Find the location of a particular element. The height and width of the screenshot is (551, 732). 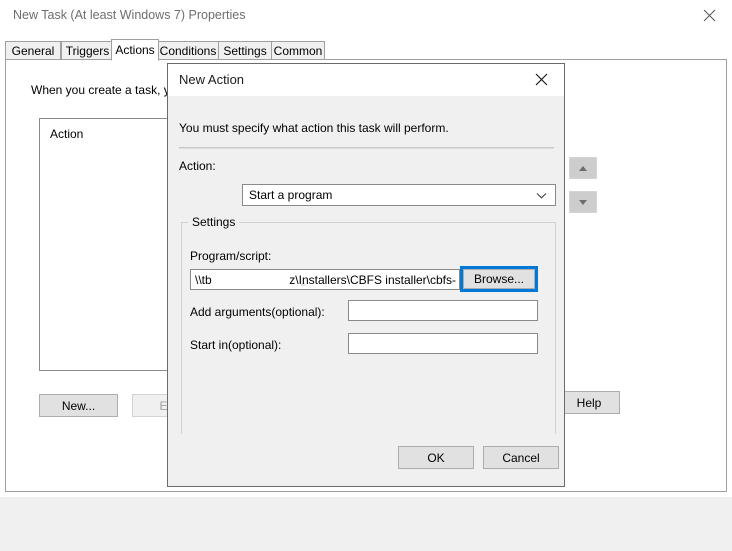

program-script-input: \\tb z\Installers\CBFS installer\cbfs- is located at coordinates (325, 279).